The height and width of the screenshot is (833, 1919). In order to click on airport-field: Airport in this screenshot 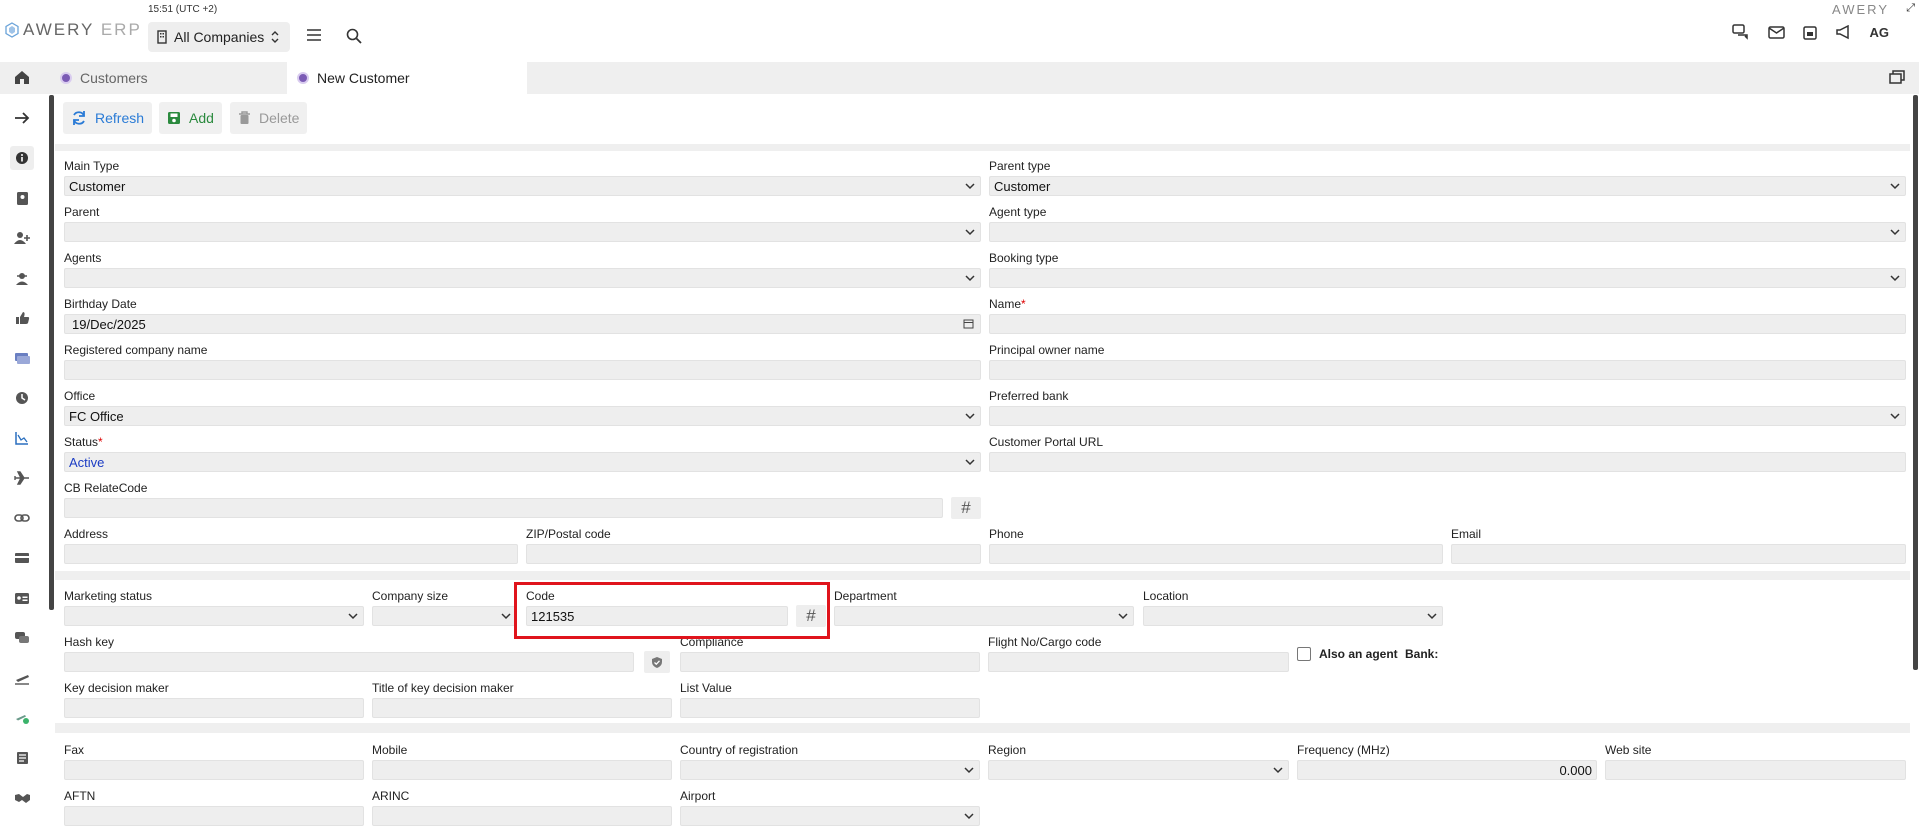, I will do `click(830, 807)`.